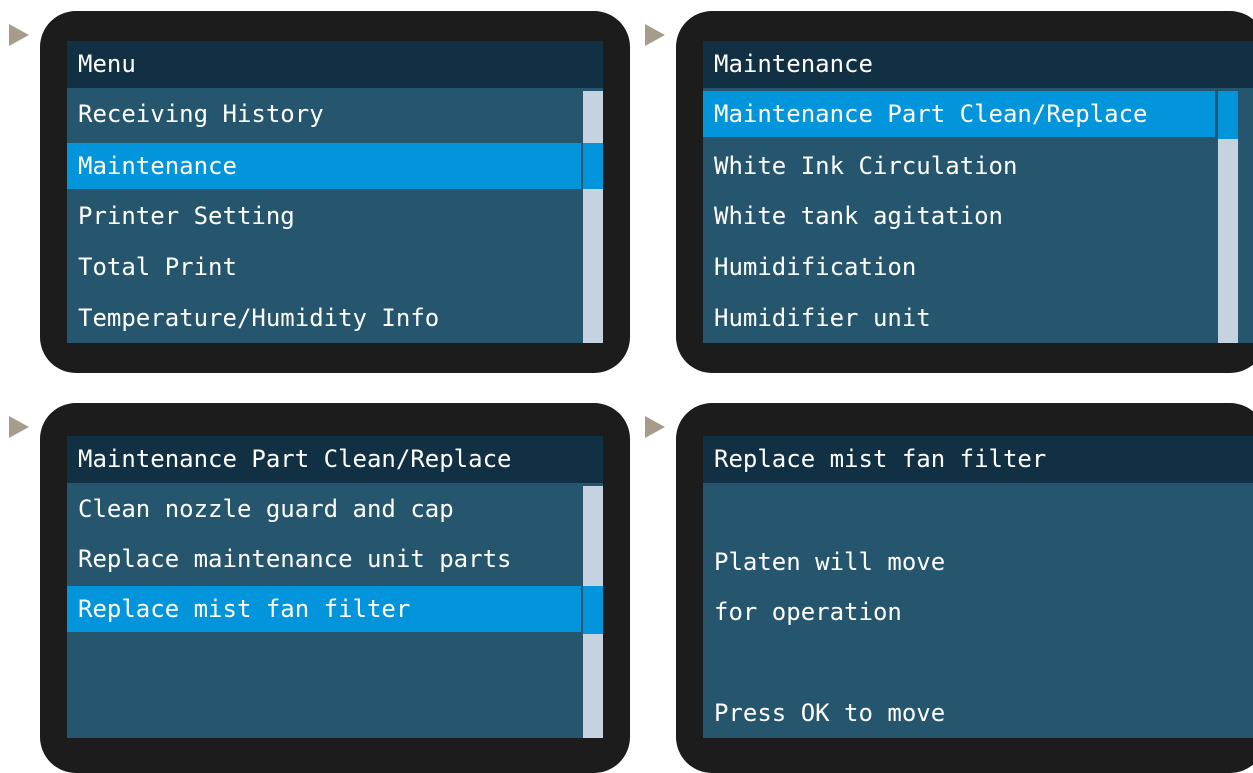  Describe the element at coordinates (830, 562) in the screenshot. I see `message-line-1: Platen will move` at that location.